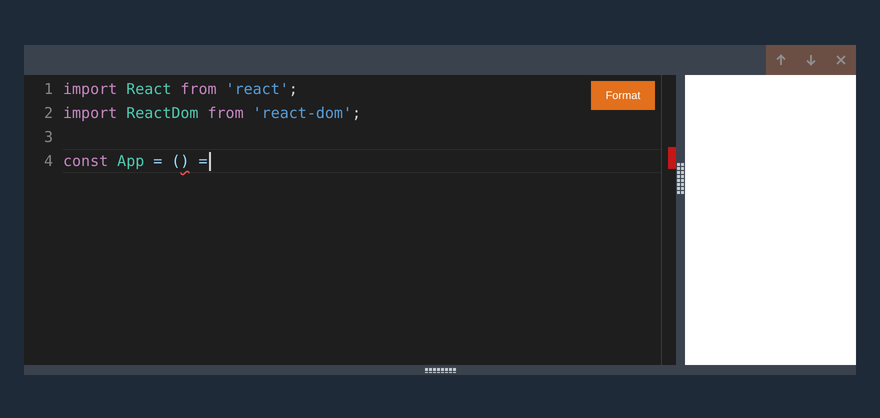 This screenshot has width=880, height=418. I want to click on line-number: 1, so click(48, 89).